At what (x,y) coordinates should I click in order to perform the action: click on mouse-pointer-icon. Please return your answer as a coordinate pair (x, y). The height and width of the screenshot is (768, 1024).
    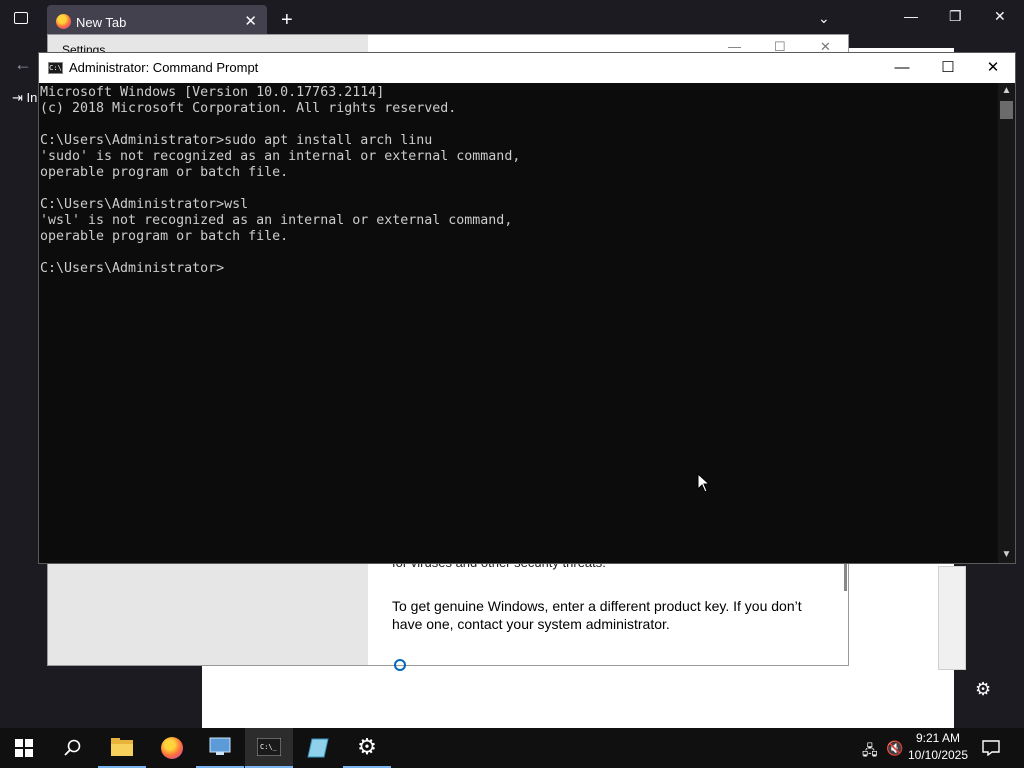
    Looking at the image, I should click on (704, 483).